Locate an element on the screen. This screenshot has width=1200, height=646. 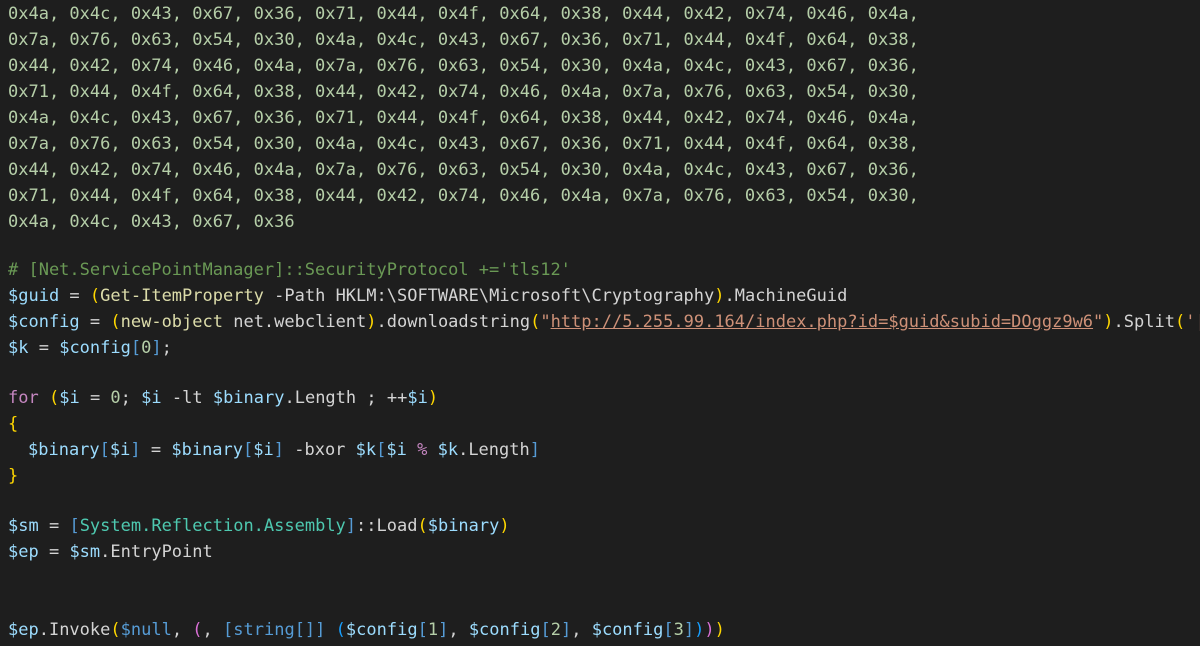
hex-line: 0x4a, 0x4c, 0x43, 0x67, 0x36 is located at coordinates (151, 222).